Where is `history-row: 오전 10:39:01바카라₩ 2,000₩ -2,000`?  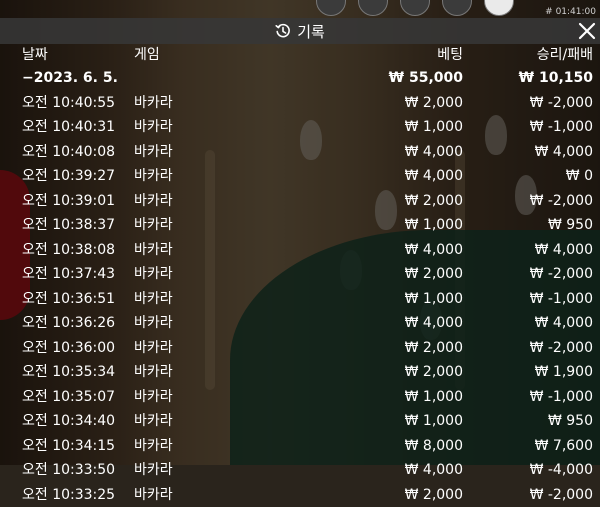 history-row: 오전 10:39:01바카라₩ 2,000₩ -2,000 is located at coordinates (300, 201).